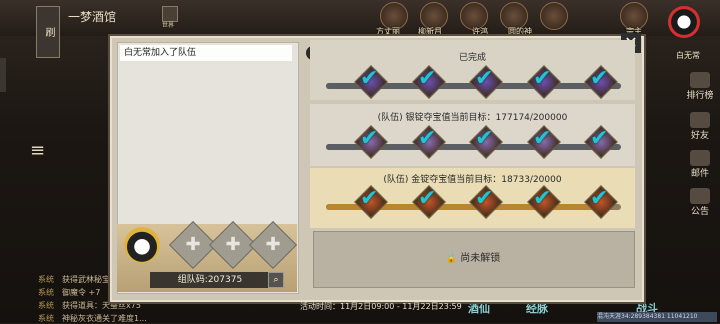 This screenshot has height=324, width=720. Describe the element at coordinates (699, 136) in the screenshot. I see `friends-label: 好友` at that location.